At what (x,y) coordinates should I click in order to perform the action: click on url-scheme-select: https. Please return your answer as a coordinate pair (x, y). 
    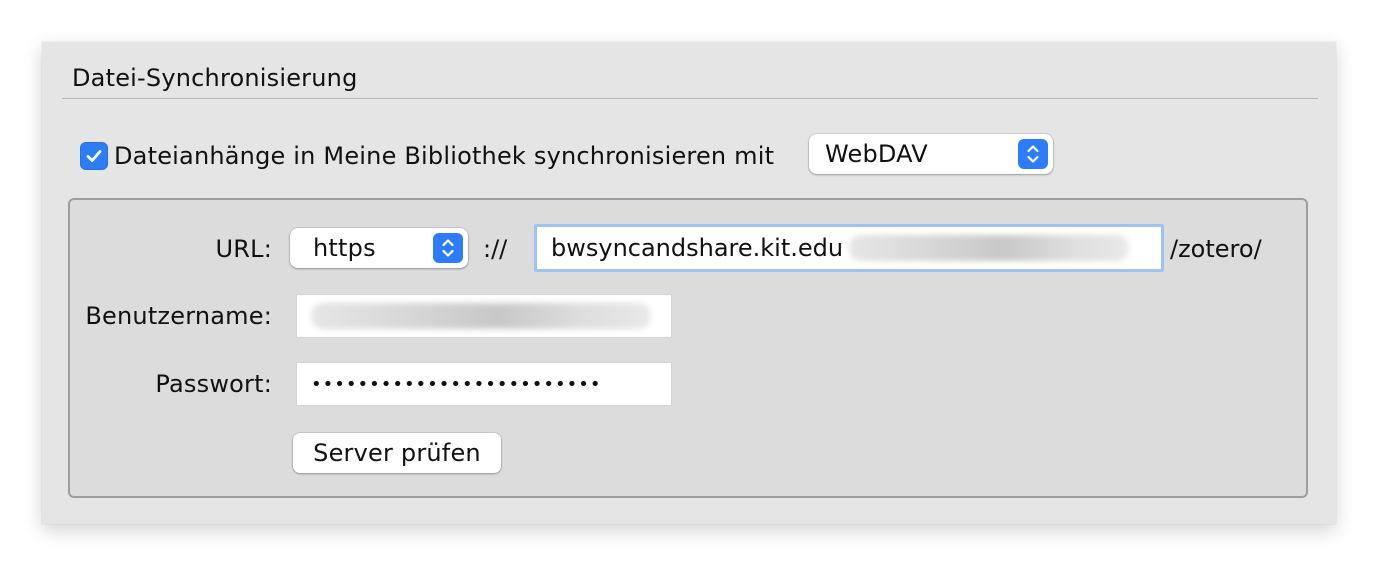
    Looking at the image, I should click on (379, 248).